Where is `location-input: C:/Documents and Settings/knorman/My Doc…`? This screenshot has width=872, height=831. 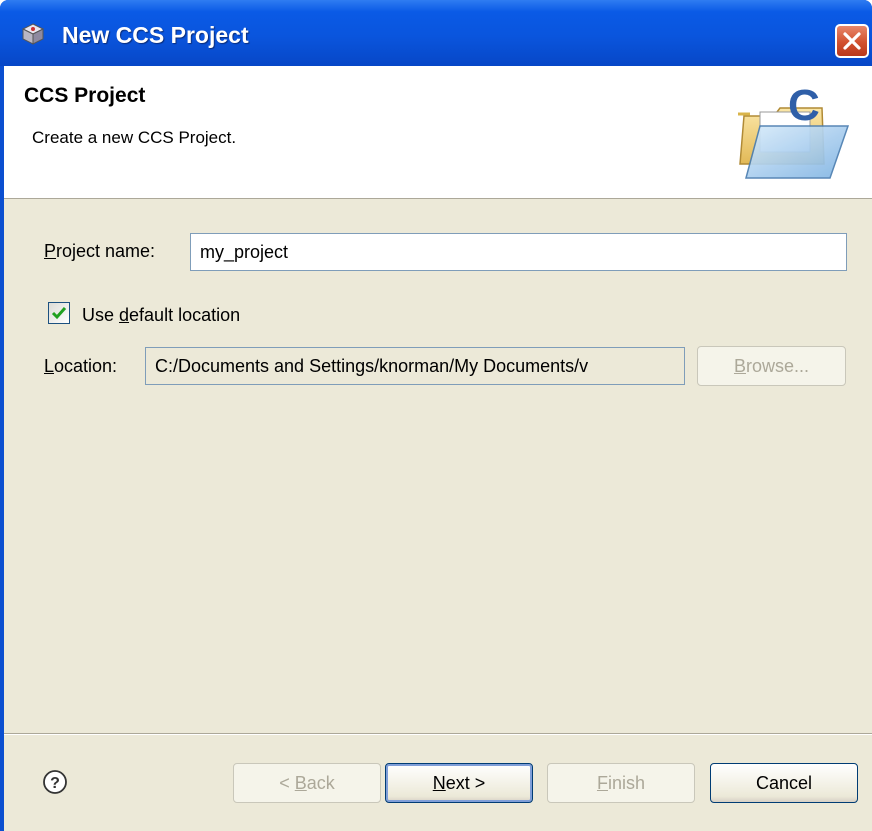
location-input: C:/Documents and Settings/knorman/My Doc… is located at coordinates (415, 366).